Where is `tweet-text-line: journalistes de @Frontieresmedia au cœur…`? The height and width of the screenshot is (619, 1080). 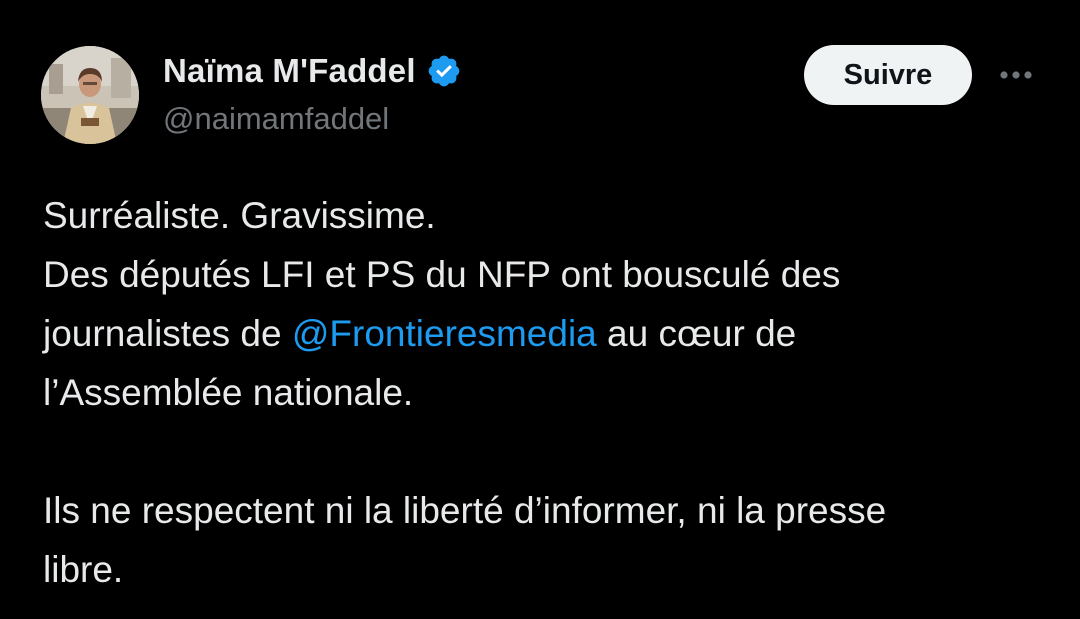 tweet-text-line: journalistes de @Frontieresmedia au cœur… is located at coordinates (548, 333).